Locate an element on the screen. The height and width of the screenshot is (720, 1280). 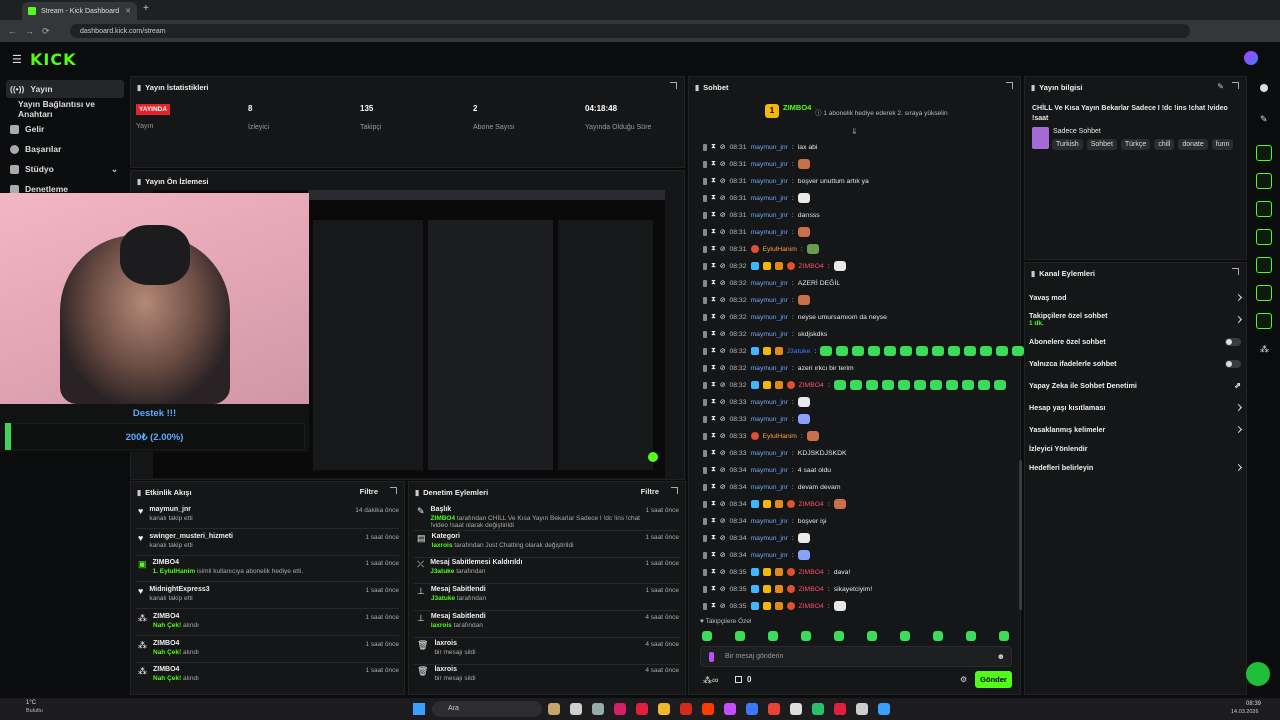
pencil-icon: ✎ is located at coordinates (1264, 119).